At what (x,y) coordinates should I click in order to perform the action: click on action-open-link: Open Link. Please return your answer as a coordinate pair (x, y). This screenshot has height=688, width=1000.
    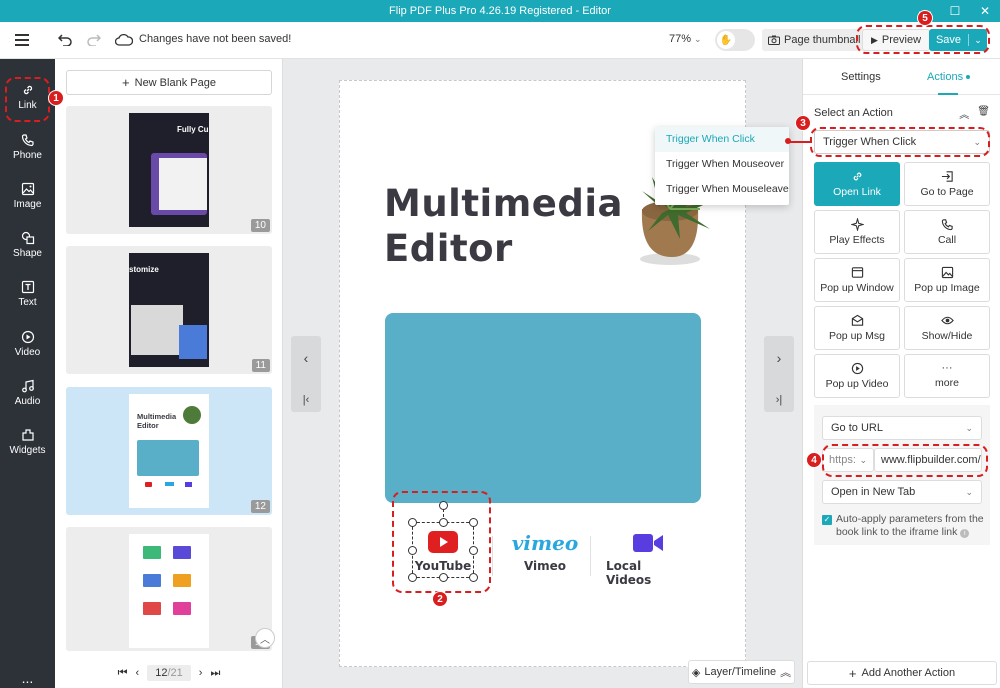
    Looking at the image, I should click on (857, 184).